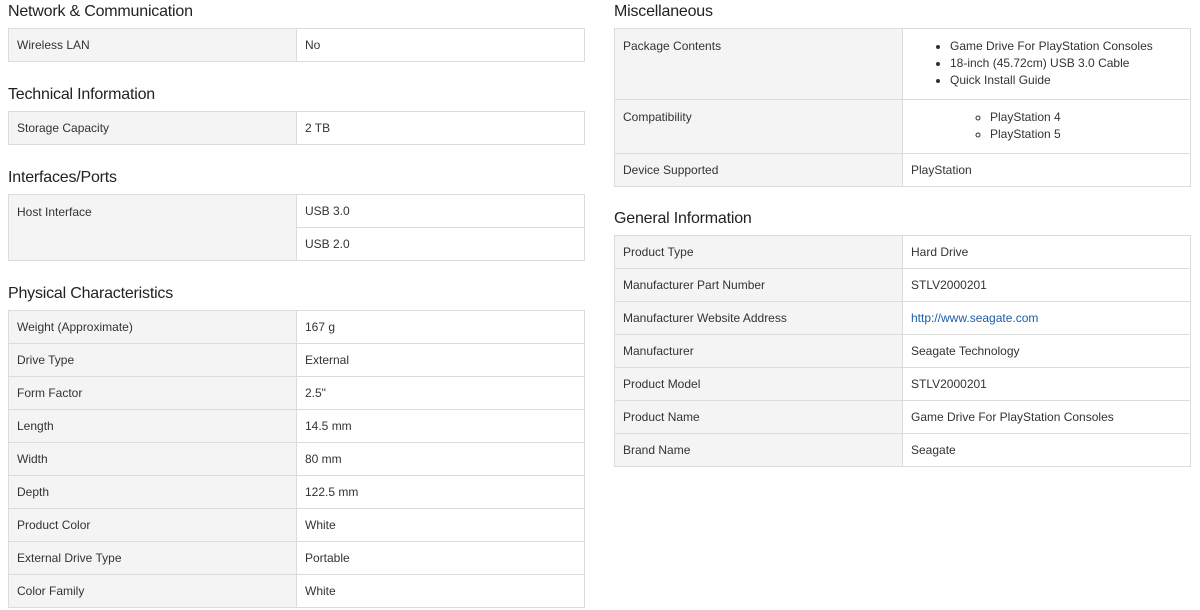  I want to click on section-heading-technical: Technical Information, so click(81, 94).